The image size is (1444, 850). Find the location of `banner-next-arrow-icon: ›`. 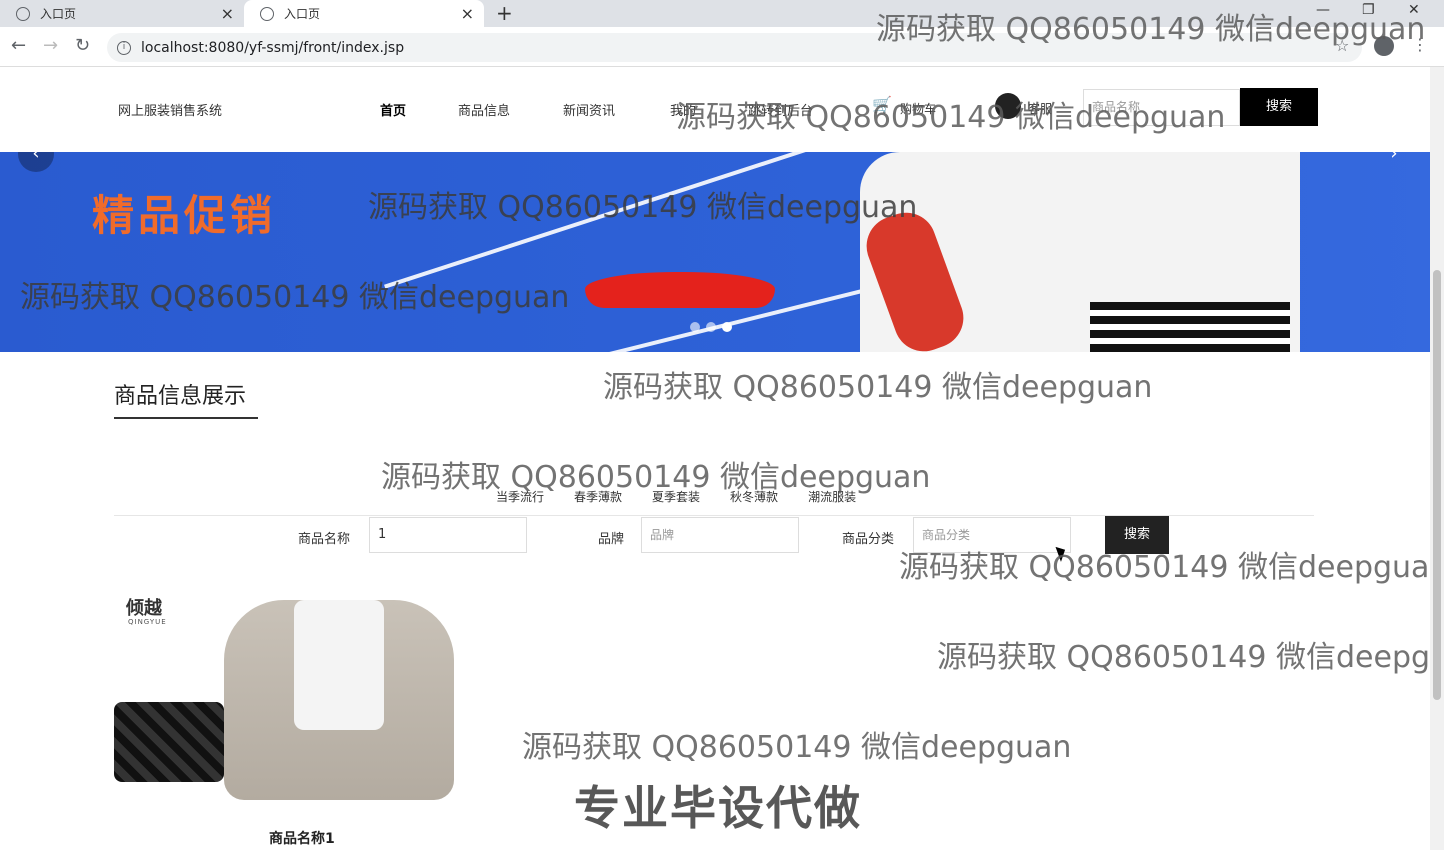

banner-next-arrow-icon: › is located at coordinates (1394, 162).